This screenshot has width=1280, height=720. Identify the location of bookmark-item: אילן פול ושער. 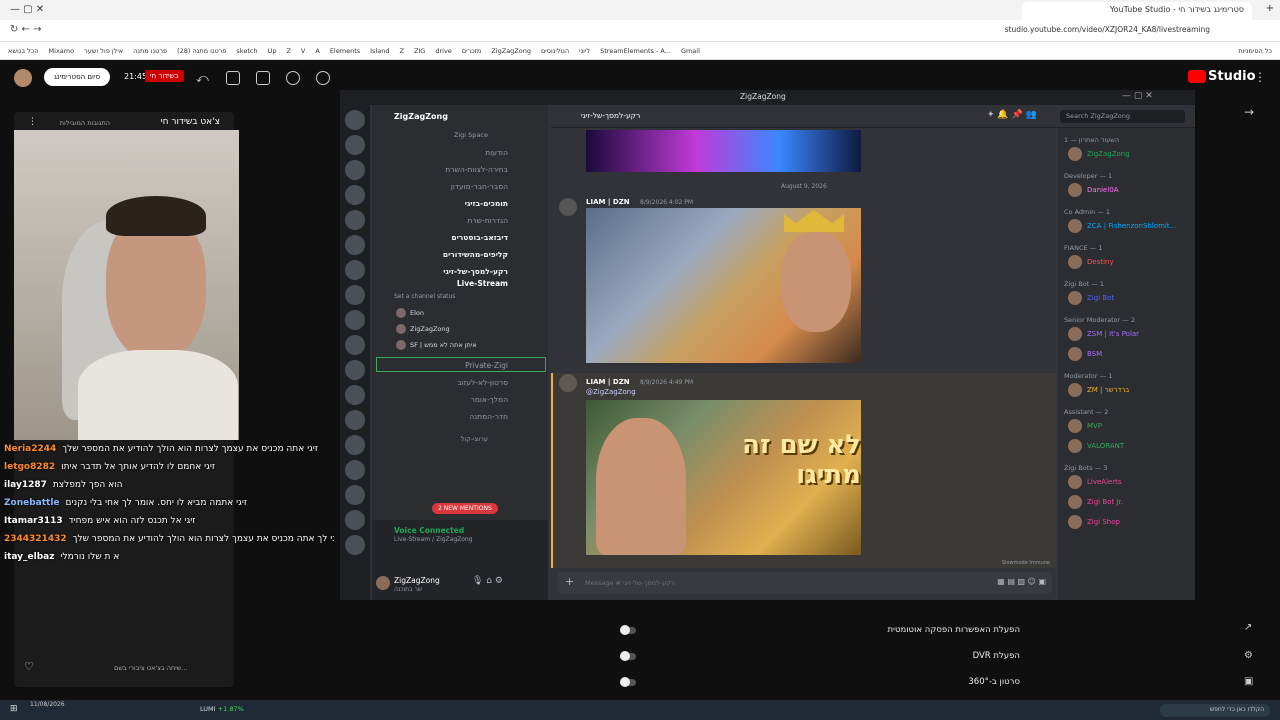
(103, 51).